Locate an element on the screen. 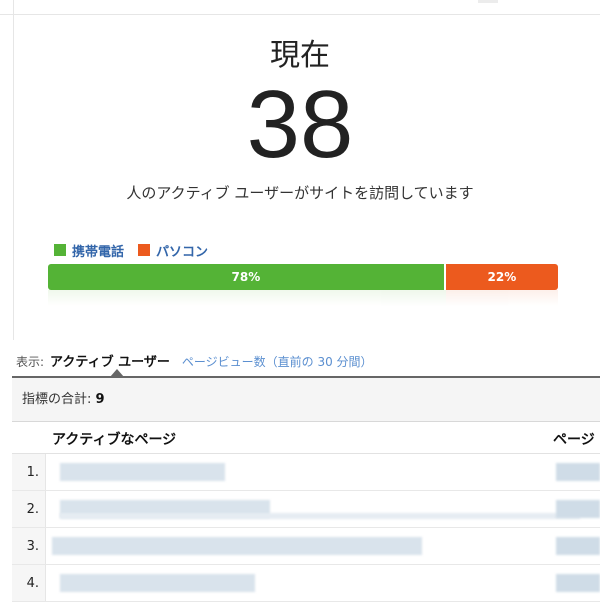 This screenshot has width=600, height=612. pc-percent: 22% is located at coordinates (502, 277).